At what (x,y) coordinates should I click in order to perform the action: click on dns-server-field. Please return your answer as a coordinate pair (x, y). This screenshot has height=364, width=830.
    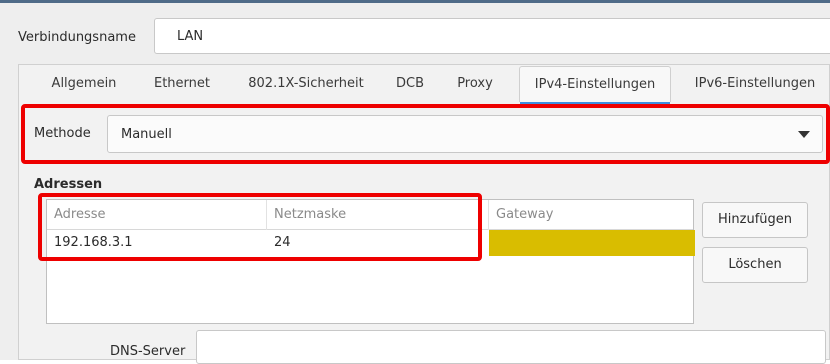
    Looking at the image, I should click on (511, 347).